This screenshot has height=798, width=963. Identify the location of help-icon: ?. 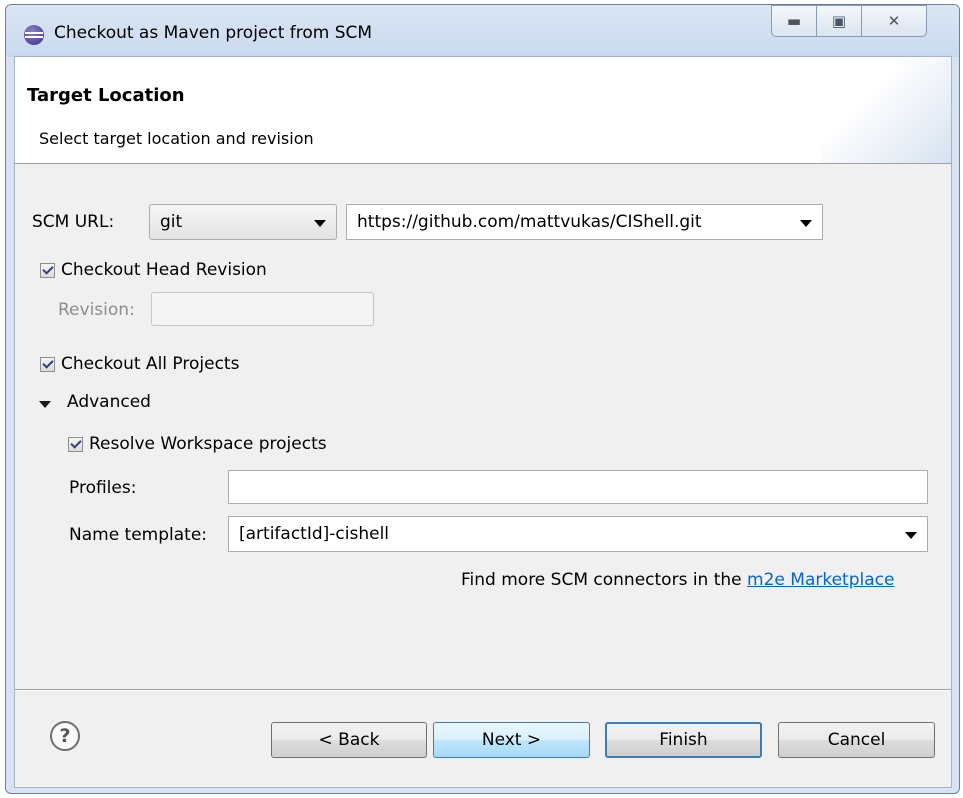
(65, 736).